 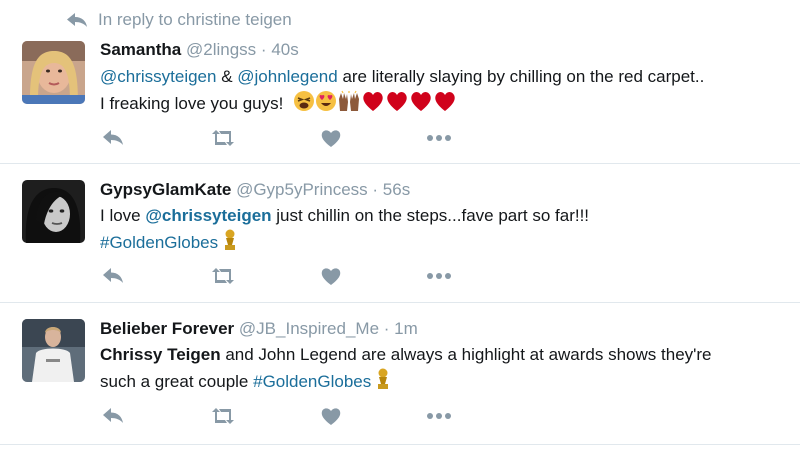 I want to click on text-segment: such a great couple, so click(x=177, y=381).